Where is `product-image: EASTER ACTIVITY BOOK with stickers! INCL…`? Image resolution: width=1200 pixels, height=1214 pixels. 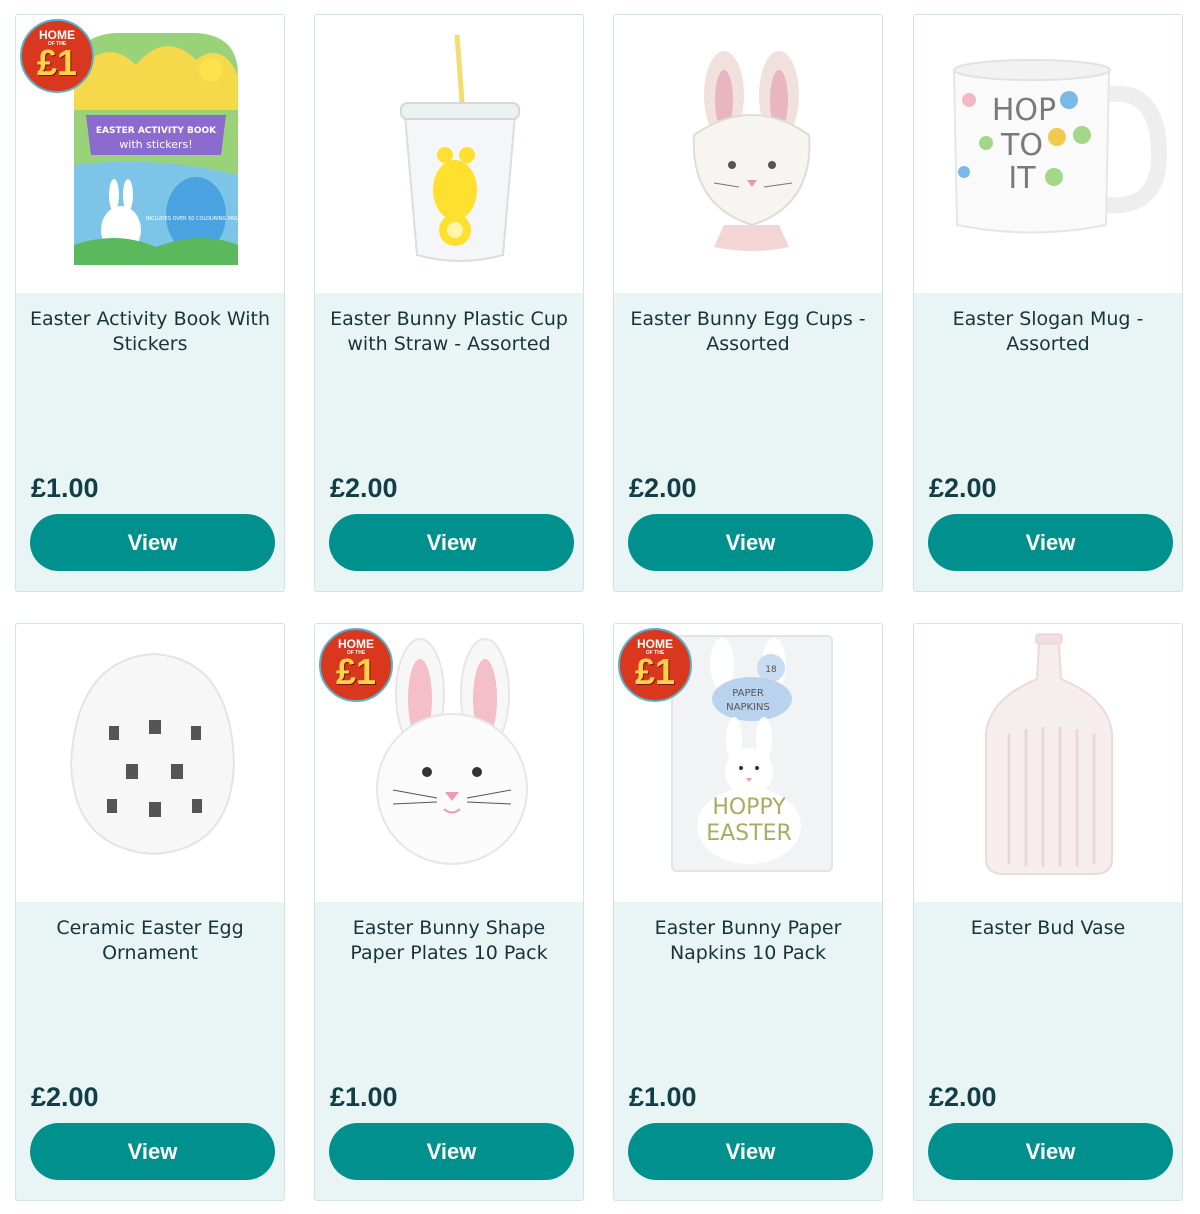 product-image: EASTER ACTIVITY BOOK with stickers! INCL… is located at coordinates (150, 154).